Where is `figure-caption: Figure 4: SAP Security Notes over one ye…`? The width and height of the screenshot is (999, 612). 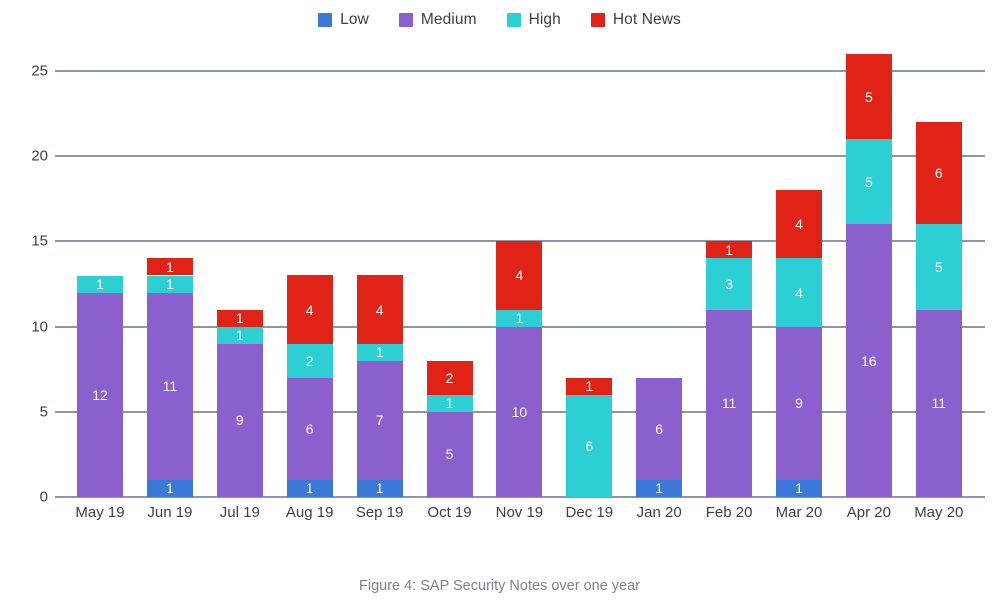 figure-caption: Figure 4: SAP Security Notes over one ye… is located at coordinates (499, 586).